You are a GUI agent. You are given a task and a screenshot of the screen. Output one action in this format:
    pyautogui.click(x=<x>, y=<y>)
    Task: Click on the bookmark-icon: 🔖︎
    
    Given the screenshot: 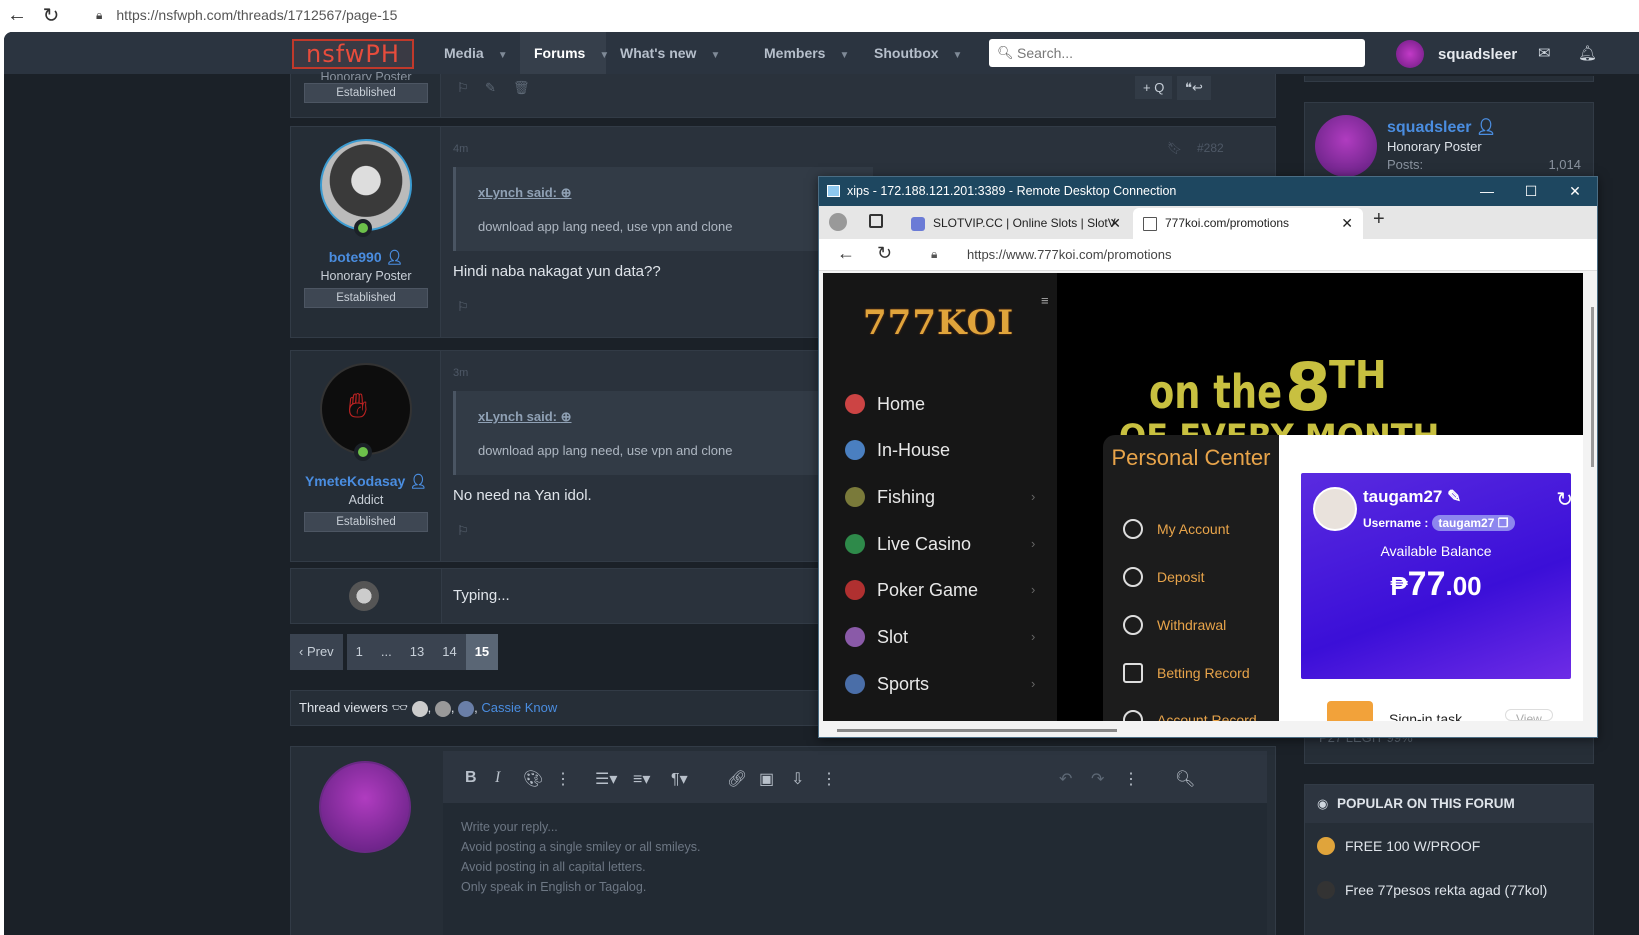 What is the action you would take?
    pyautogui.click(x=1174, y=148)
    